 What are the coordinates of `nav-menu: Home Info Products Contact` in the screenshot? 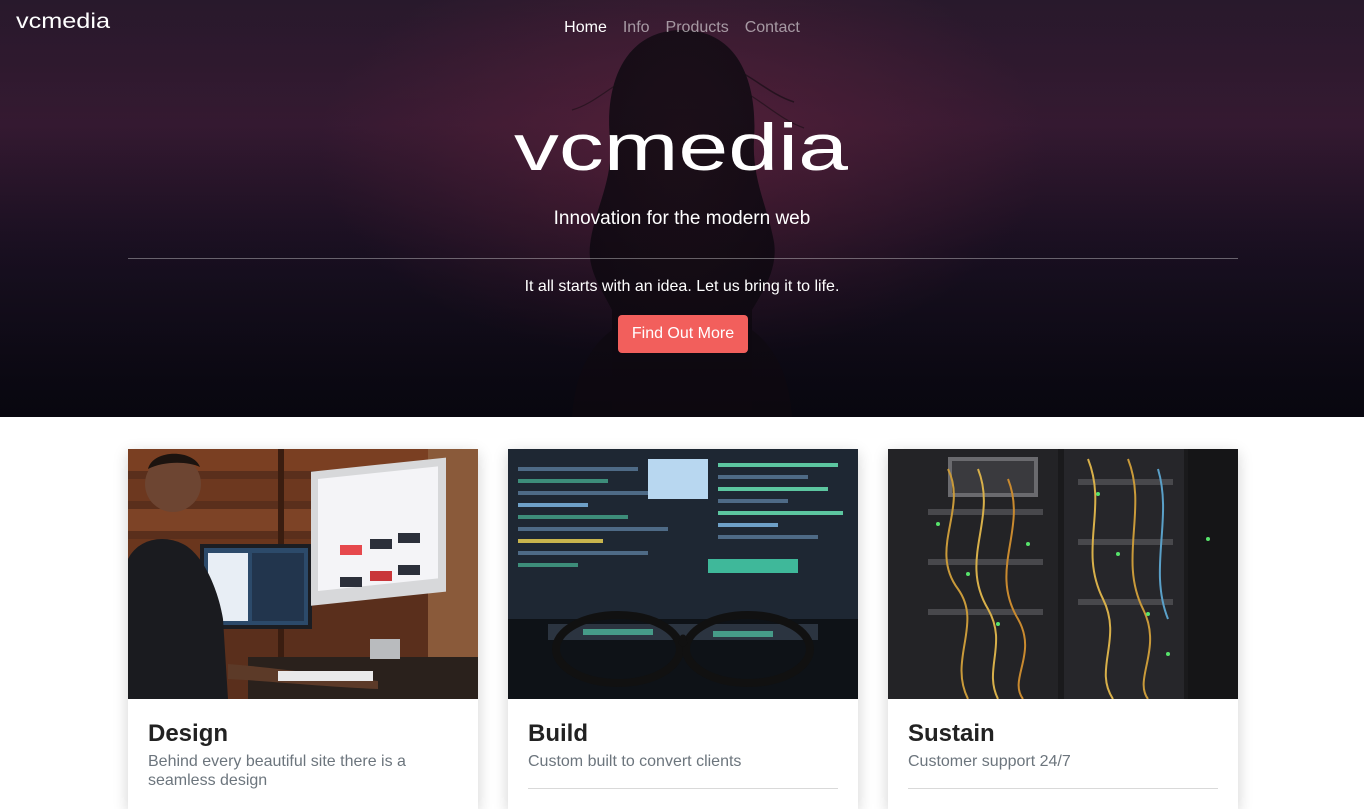 It's located at (682, 28).